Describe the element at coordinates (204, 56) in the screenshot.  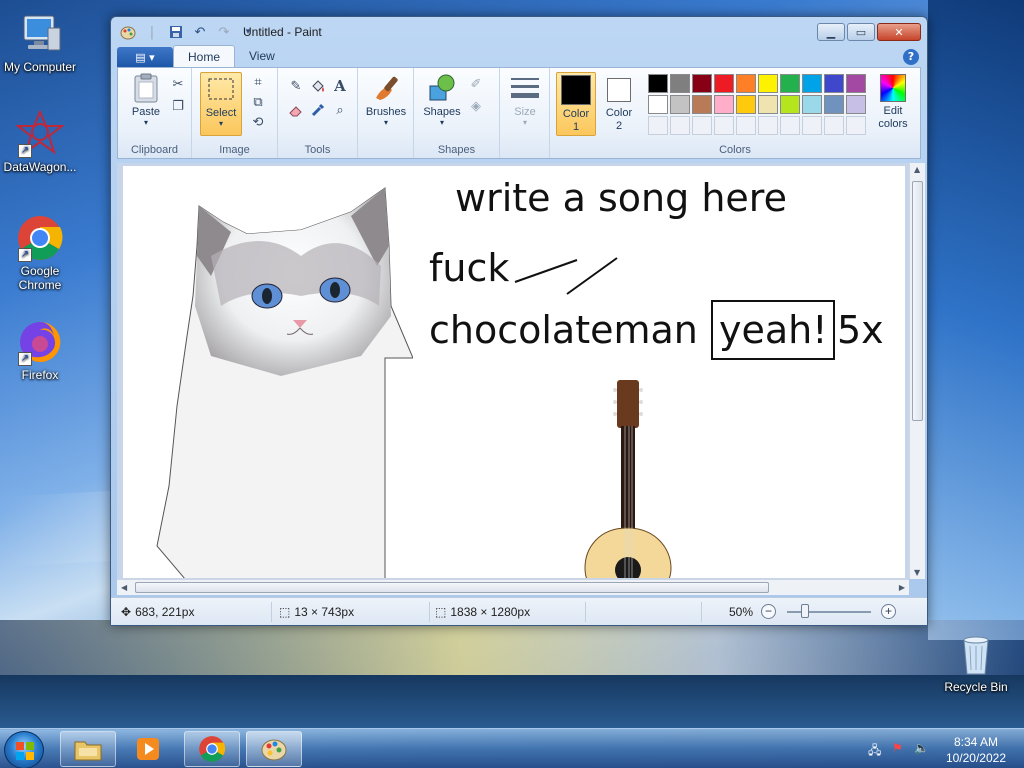
I see `tab-home: Home` at that location.